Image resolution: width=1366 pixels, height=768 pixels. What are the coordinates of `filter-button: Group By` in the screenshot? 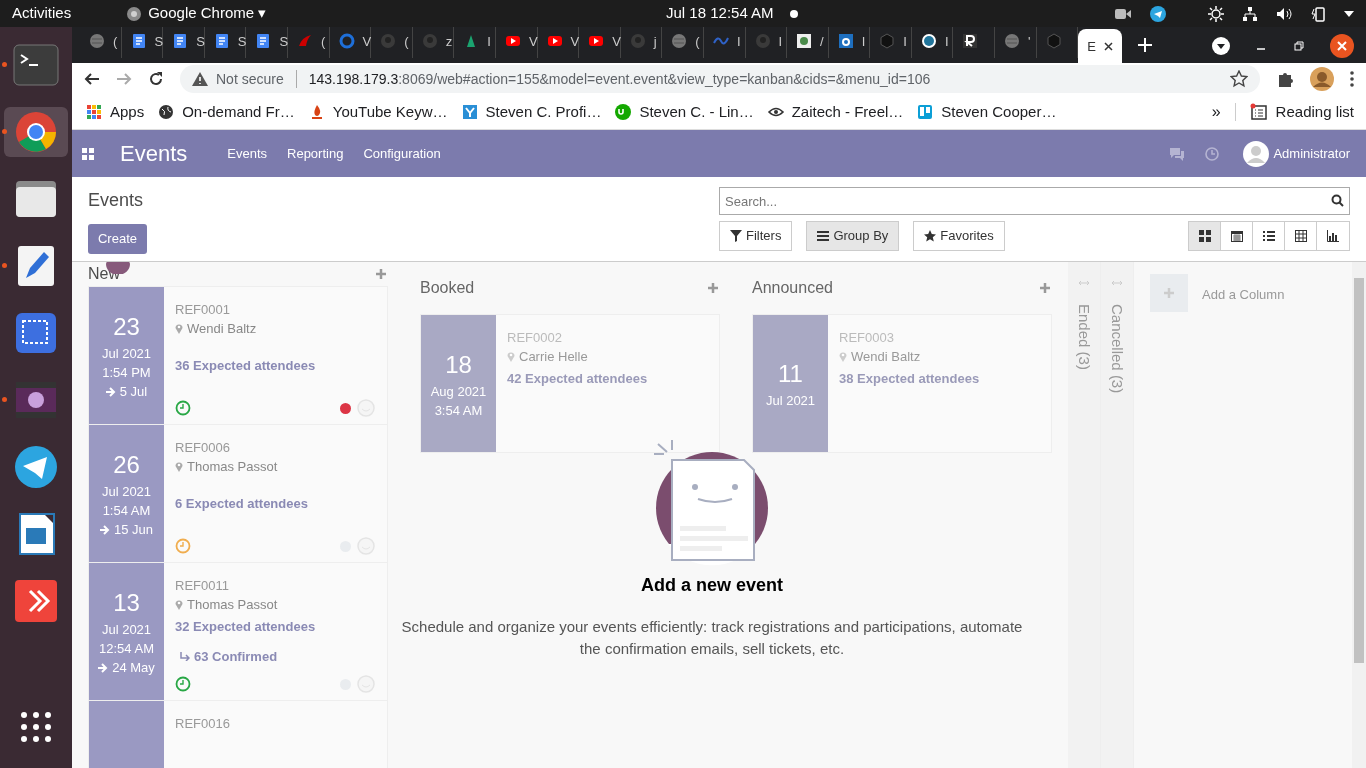 It's located at (853, 236).